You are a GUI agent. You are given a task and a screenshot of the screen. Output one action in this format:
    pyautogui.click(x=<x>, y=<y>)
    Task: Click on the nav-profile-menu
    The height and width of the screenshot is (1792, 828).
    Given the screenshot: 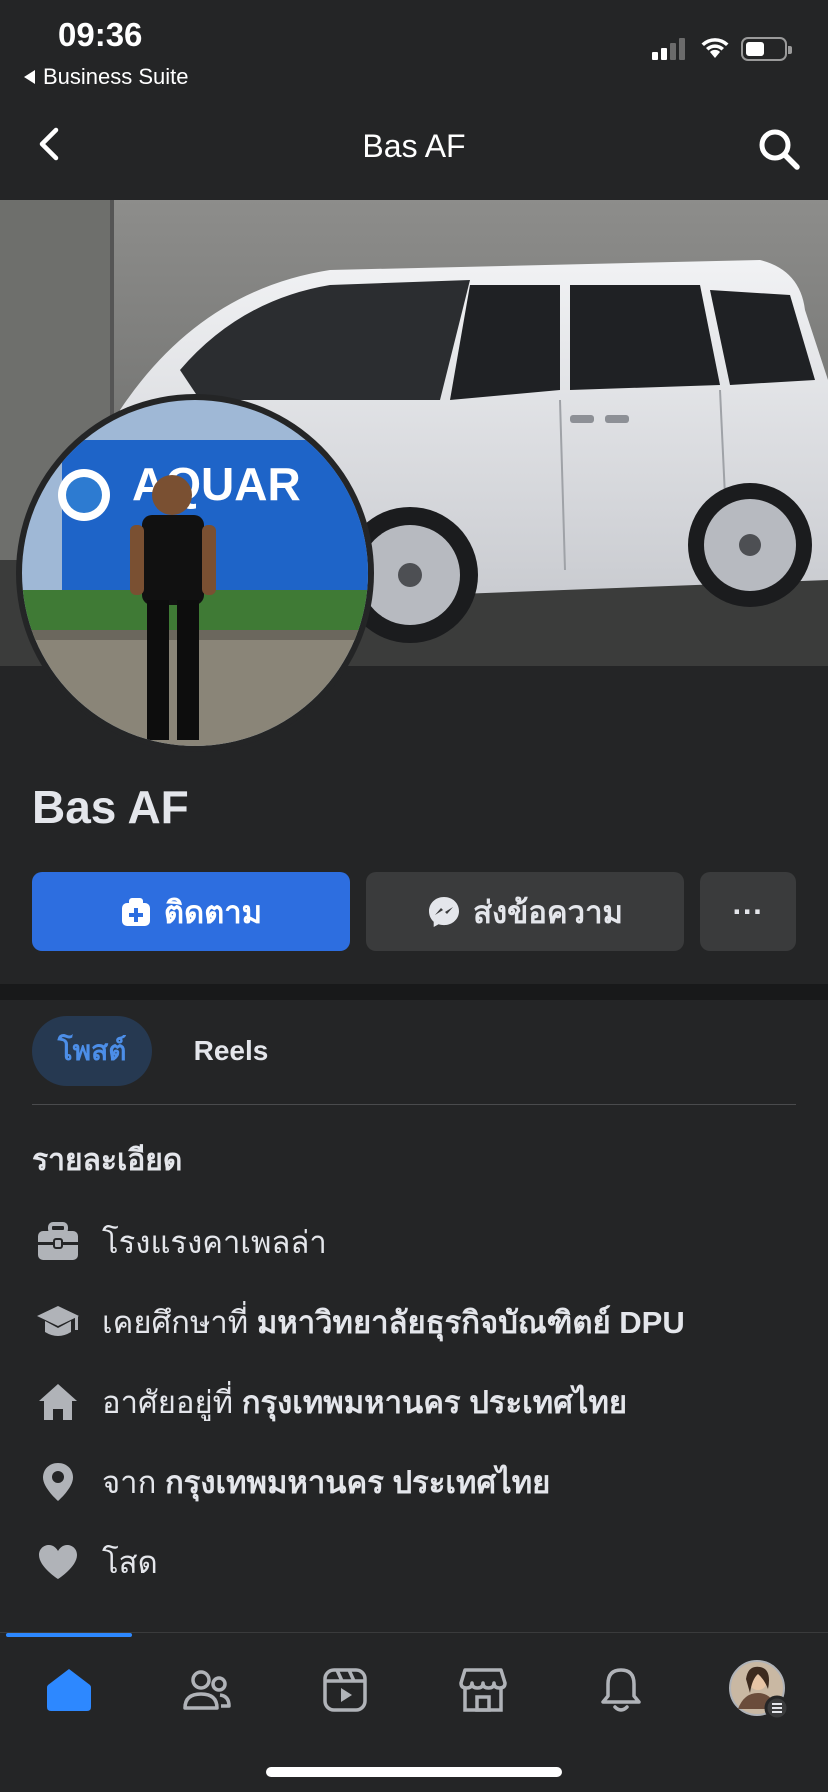 What is the action you would take?
    pyautogui.click(x=759, y=1690)
    